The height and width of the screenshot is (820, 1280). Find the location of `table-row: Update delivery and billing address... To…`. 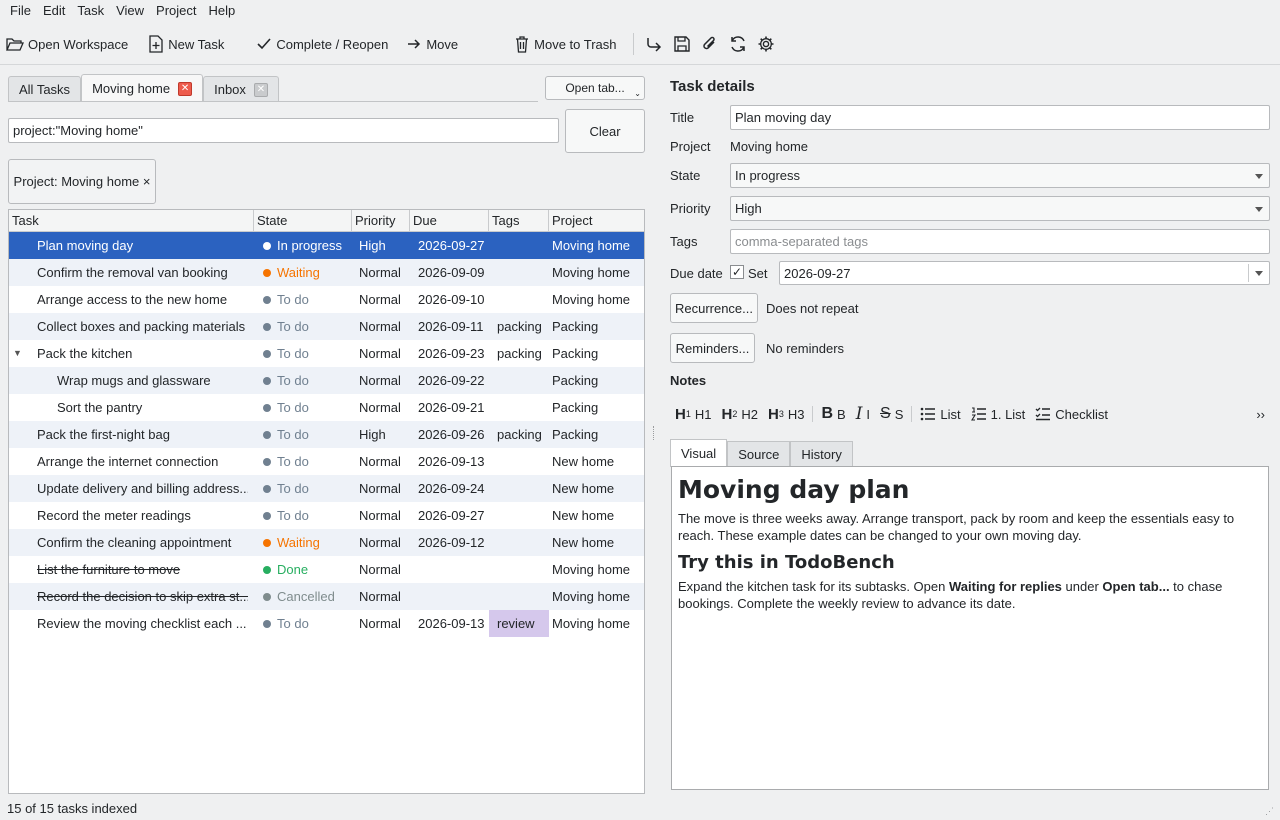

table-row: Update delivery and billing address... To… is located at coordinates (326, 488).